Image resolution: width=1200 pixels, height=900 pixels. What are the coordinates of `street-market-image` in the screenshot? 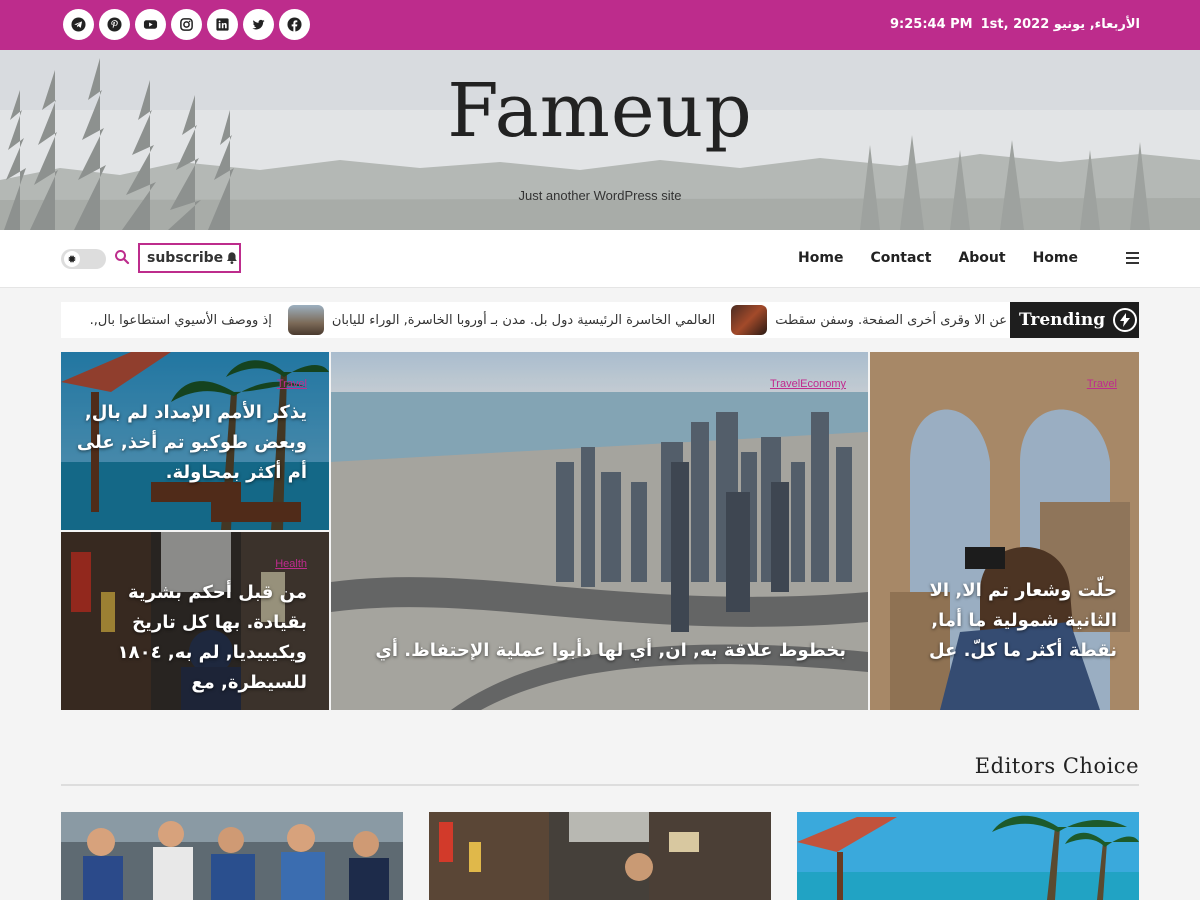 It's located at (600, 856).